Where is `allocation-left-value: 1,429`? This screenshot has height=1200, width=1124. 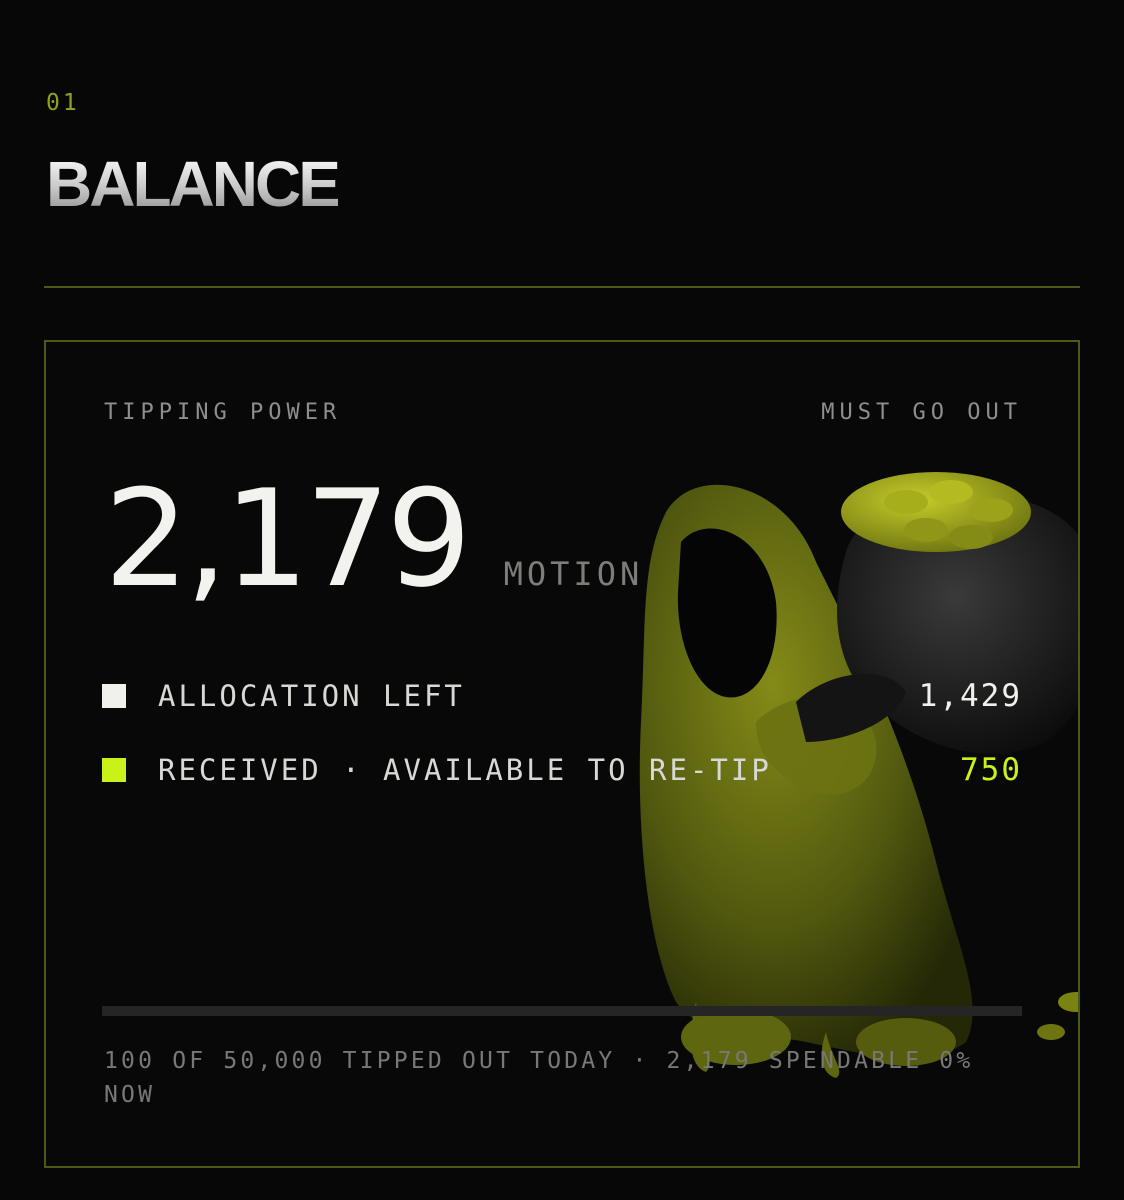 allocation-left-value: 1,429 is located at coordinates (970, 696).